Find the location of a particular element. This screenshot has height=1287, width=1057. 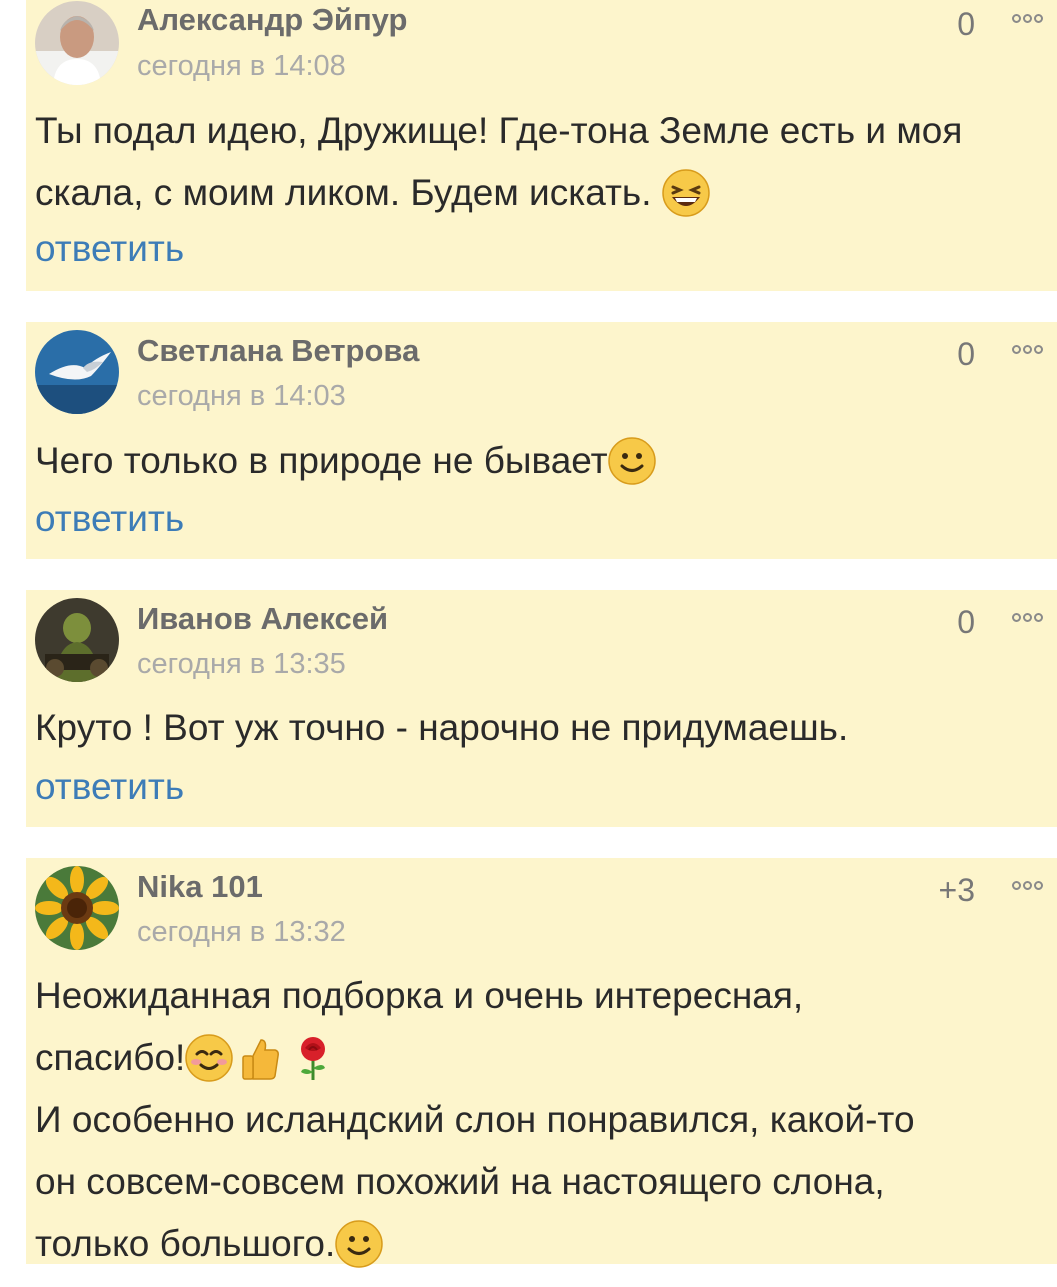

rose-icon is located at coordinates (313, 1058).